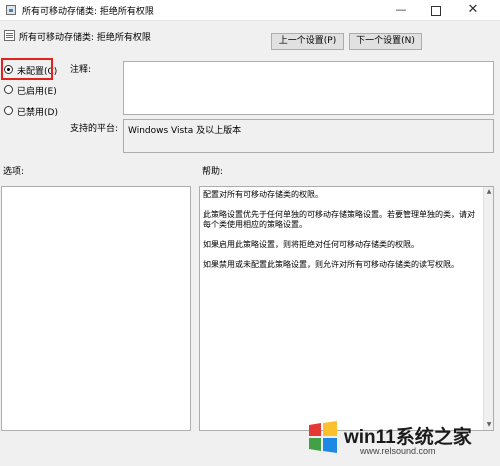  Describe the element at coordinates (307, 41) in the screenshot. I see `previous-setting-button: 上一个设置(P)` at that location.